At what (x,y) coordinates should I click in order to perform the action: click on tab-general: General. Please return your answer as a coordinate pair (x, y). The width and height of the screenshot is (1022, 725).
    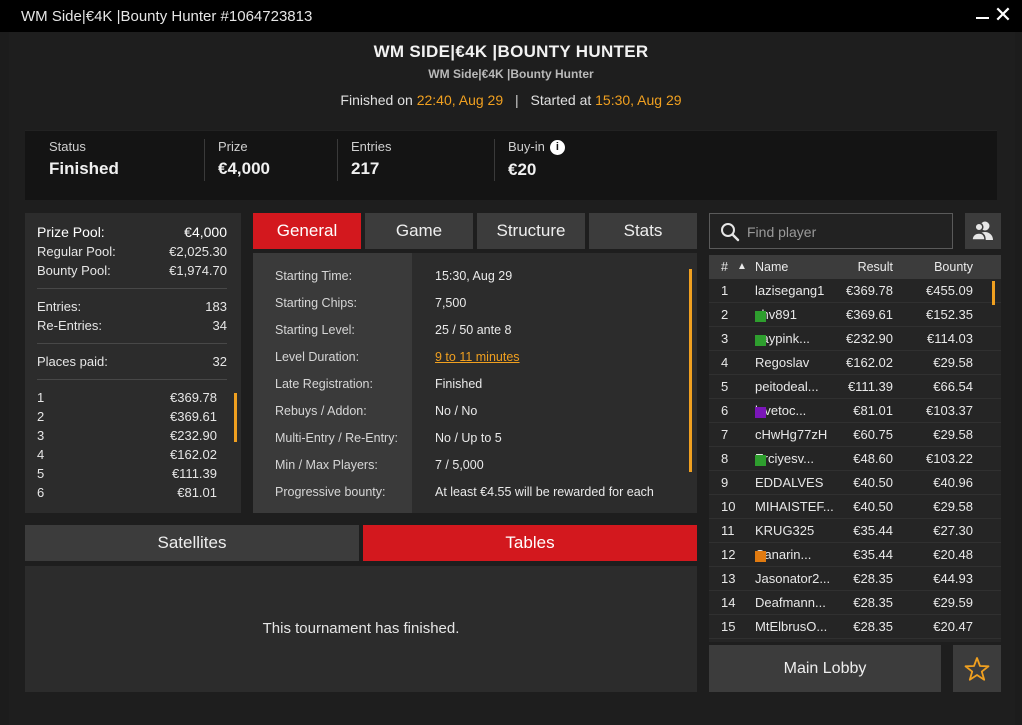
    Looking at the image, I should click on (307, 231).